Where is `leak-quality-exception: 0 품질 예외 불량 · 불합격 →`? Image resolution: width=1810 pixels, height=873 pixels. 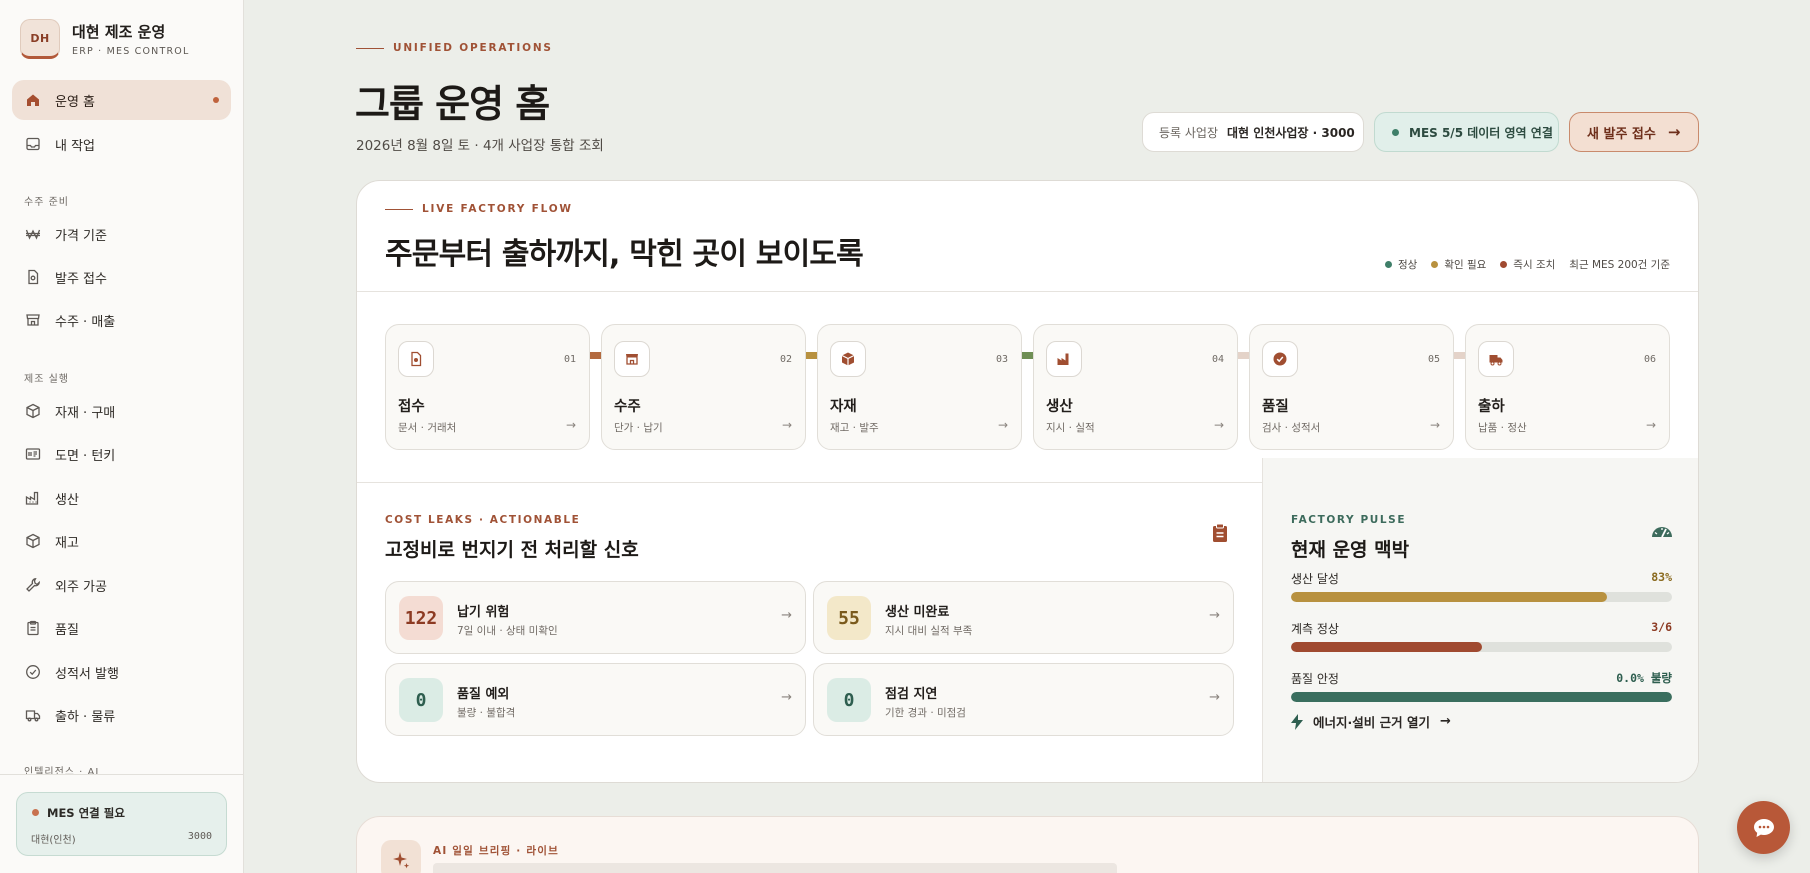
leak-quality-exception: 0 품질 예외 불량 · 불합격 → is located at coordinates (595, 699).